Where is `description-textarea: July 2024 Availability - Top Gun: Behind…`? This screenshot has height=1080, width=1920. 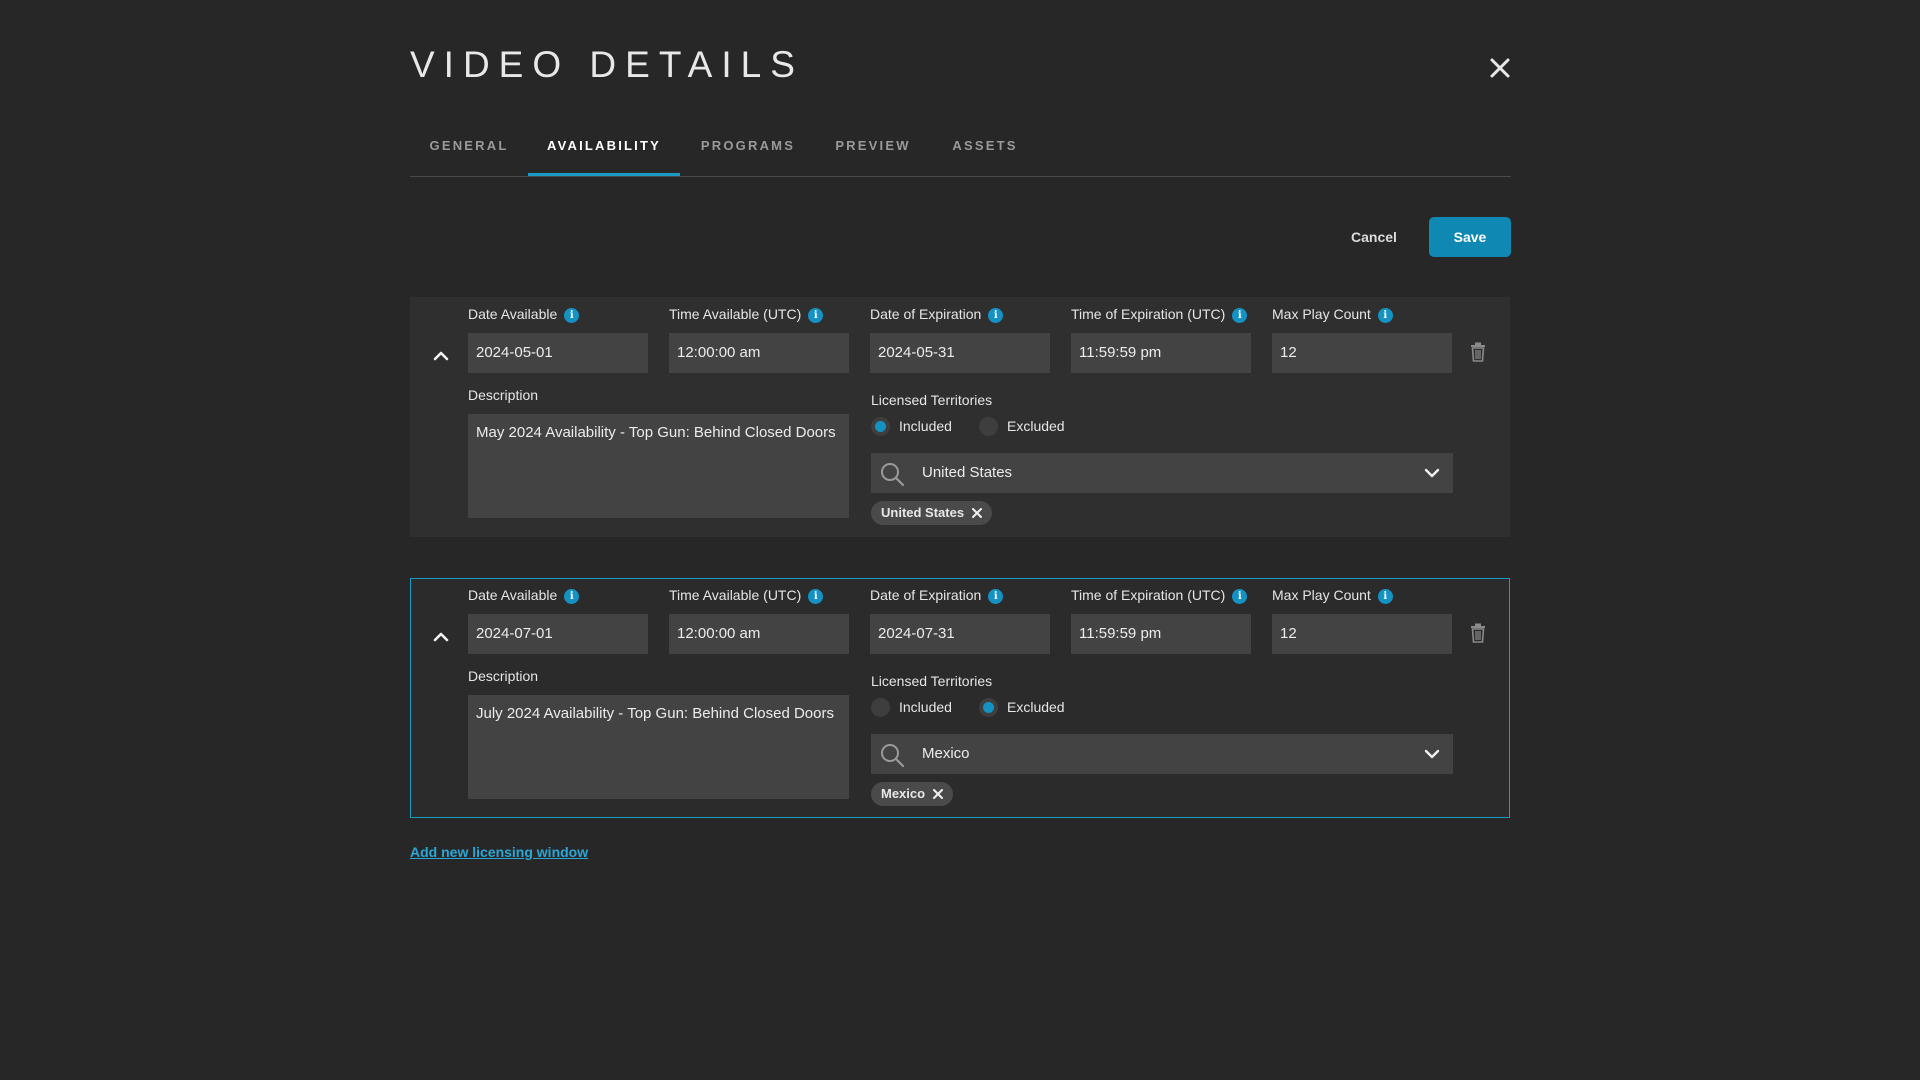 description-textarea: July 2024 Availability - Top Gun: Behind… is located at coordinates (658, 747).